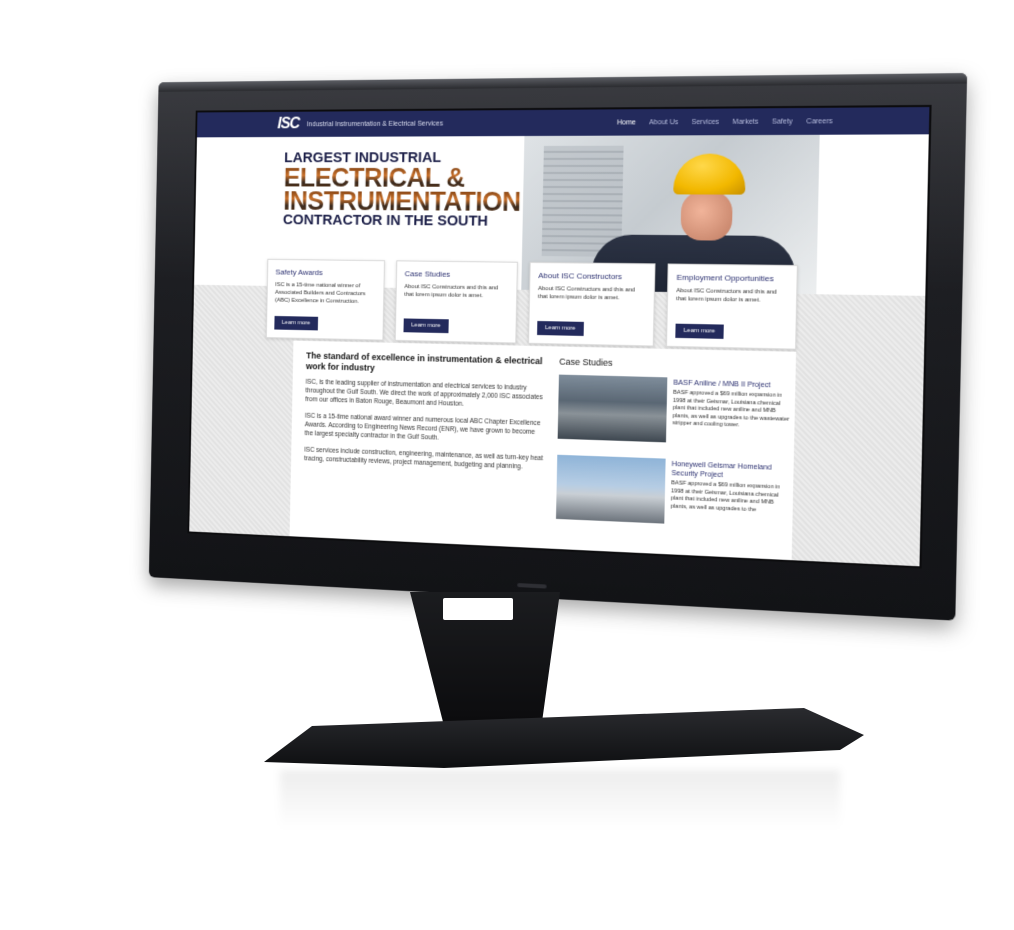 The height and width of the screenshot is (930, 1014). What do you see at coordinates (733, 384) in the screenshot?
I see `case-study-title: BASF Aniline / MNB II Project` at bounding box center [733, 384].